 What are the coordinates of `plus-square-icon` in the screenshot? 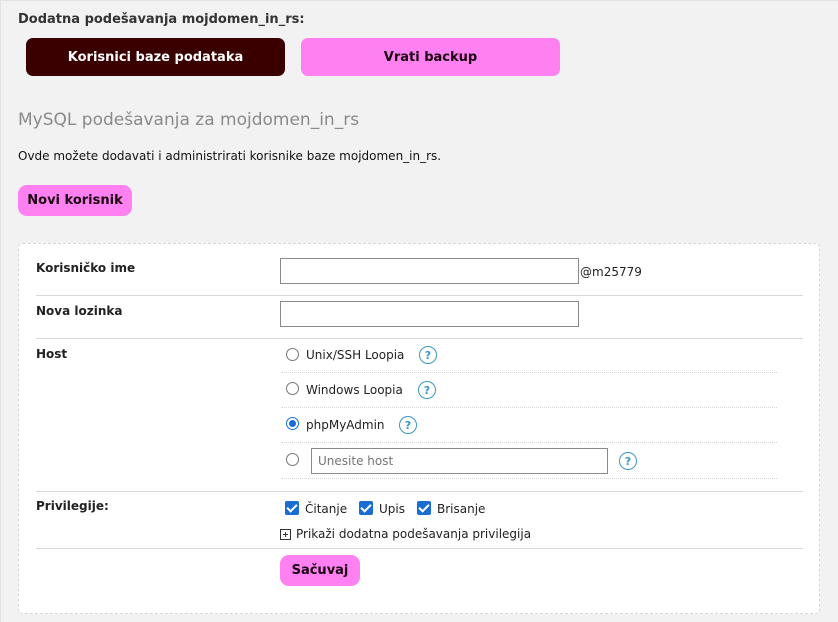 It's located at (285, 534).